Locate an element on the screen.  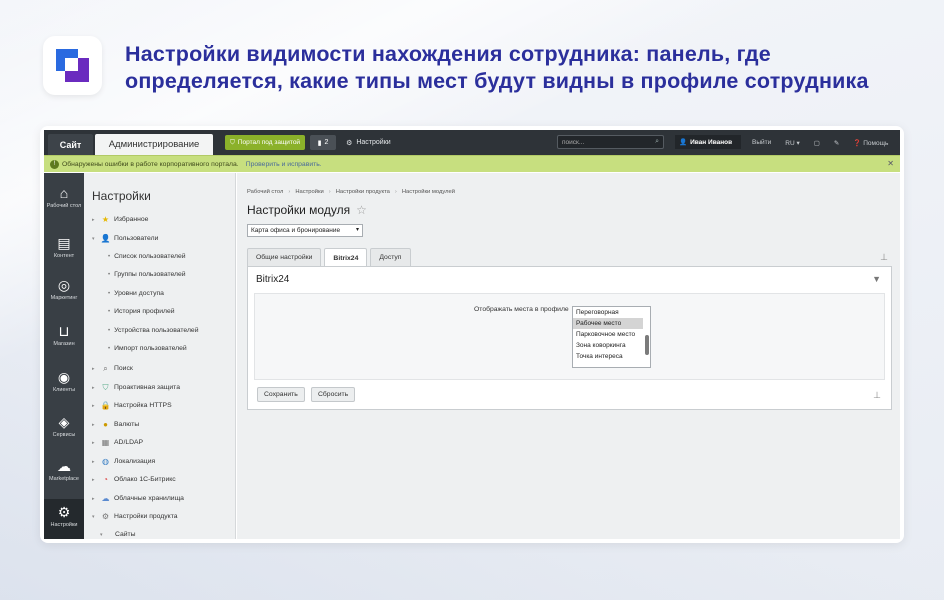
settings-tabs: Общие настройки Bitrix24 Доступ is located at coordinates (329, 257).